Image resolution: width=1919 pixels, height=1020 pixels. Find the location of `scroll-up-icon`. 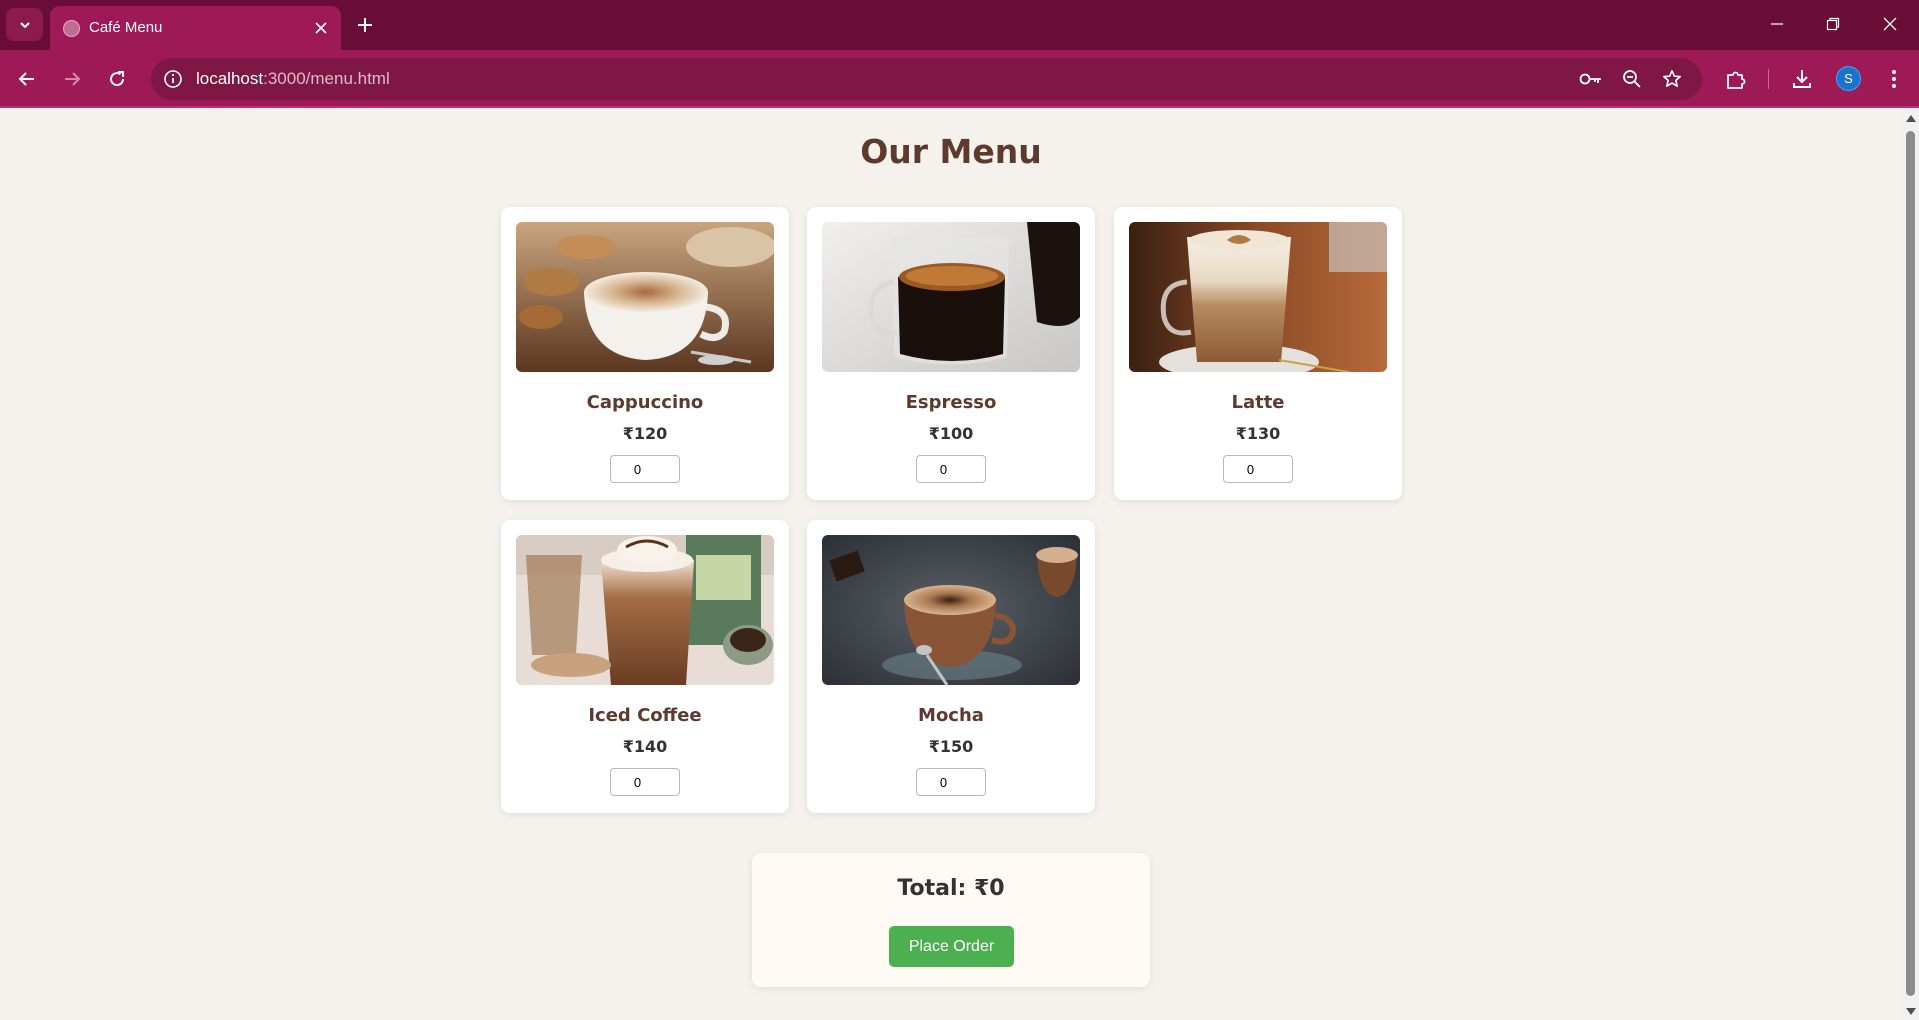

scroll-up-icon is located at coordinates (1911, 118).